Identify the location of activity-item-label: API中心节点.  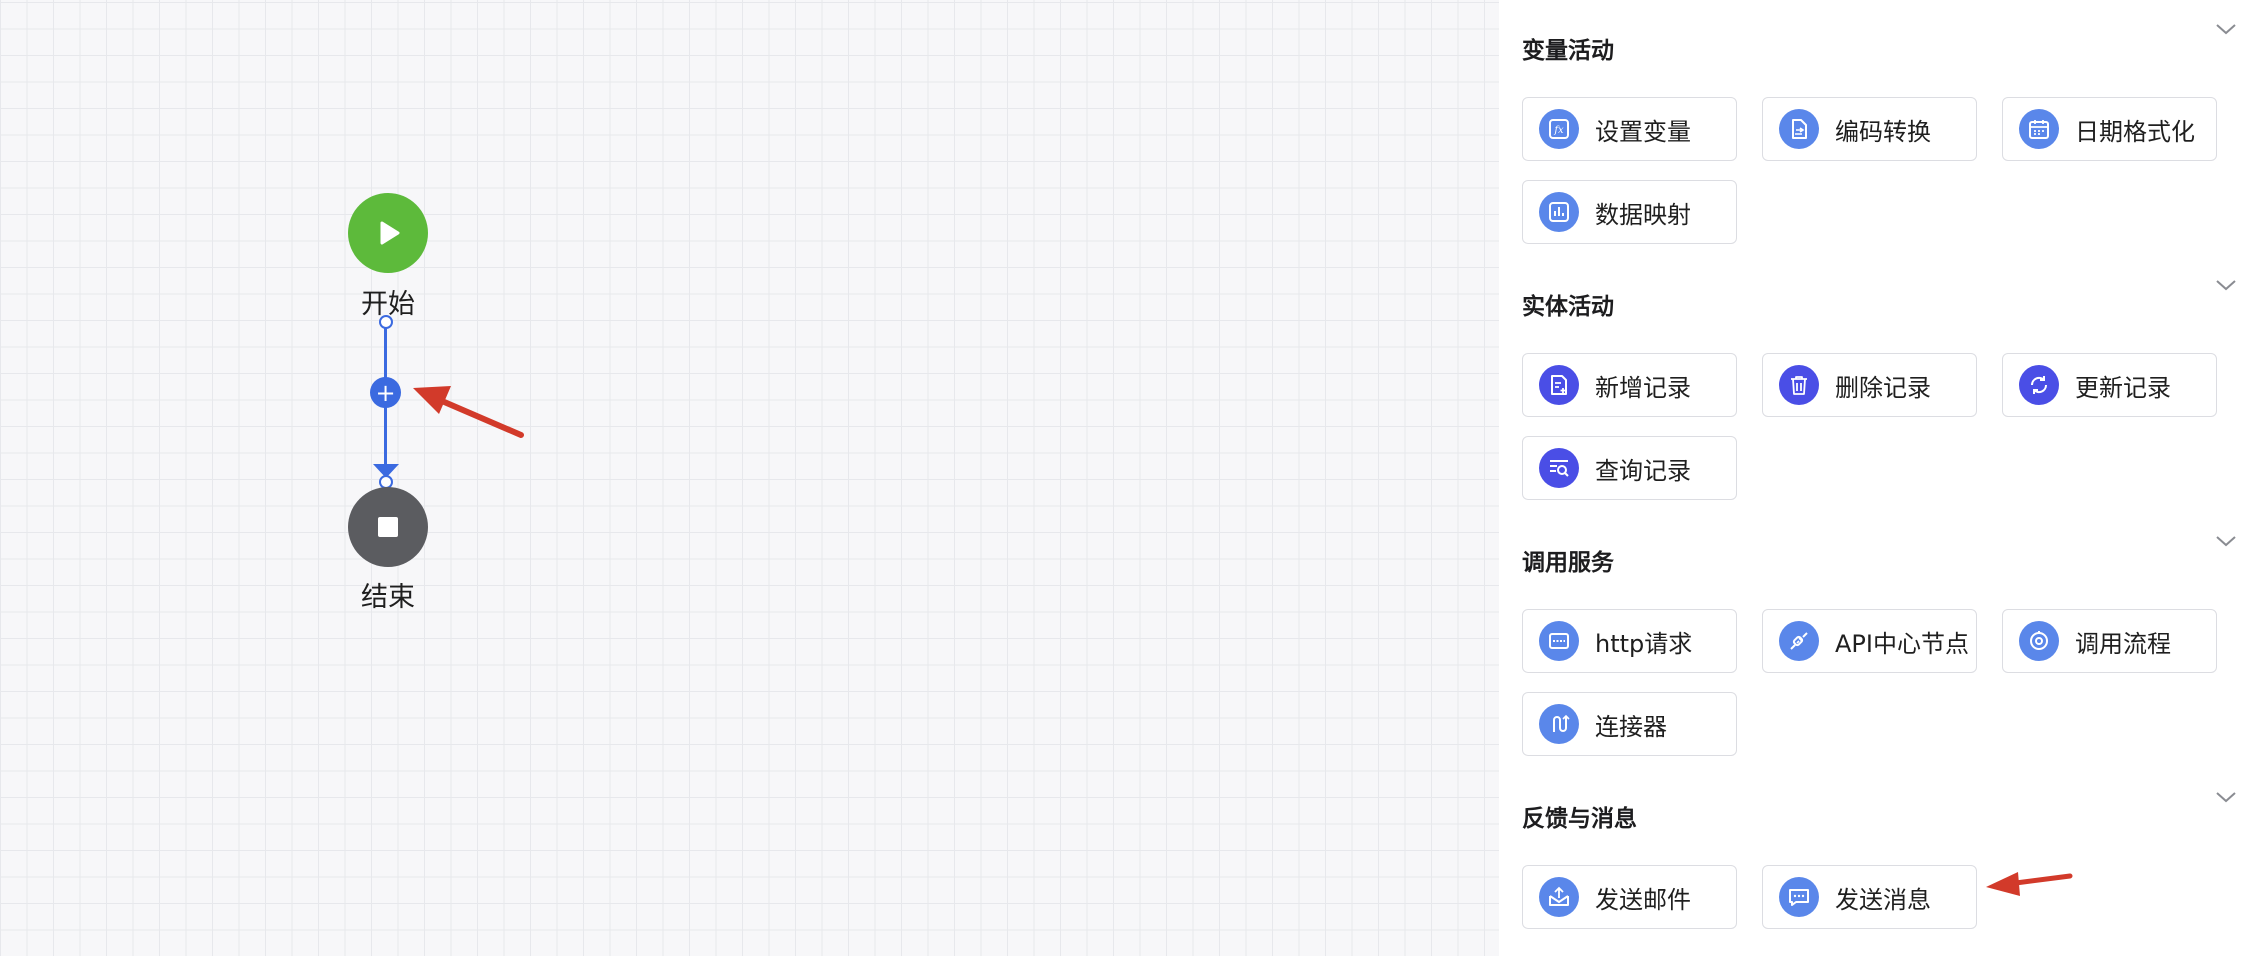
(1902, 643).